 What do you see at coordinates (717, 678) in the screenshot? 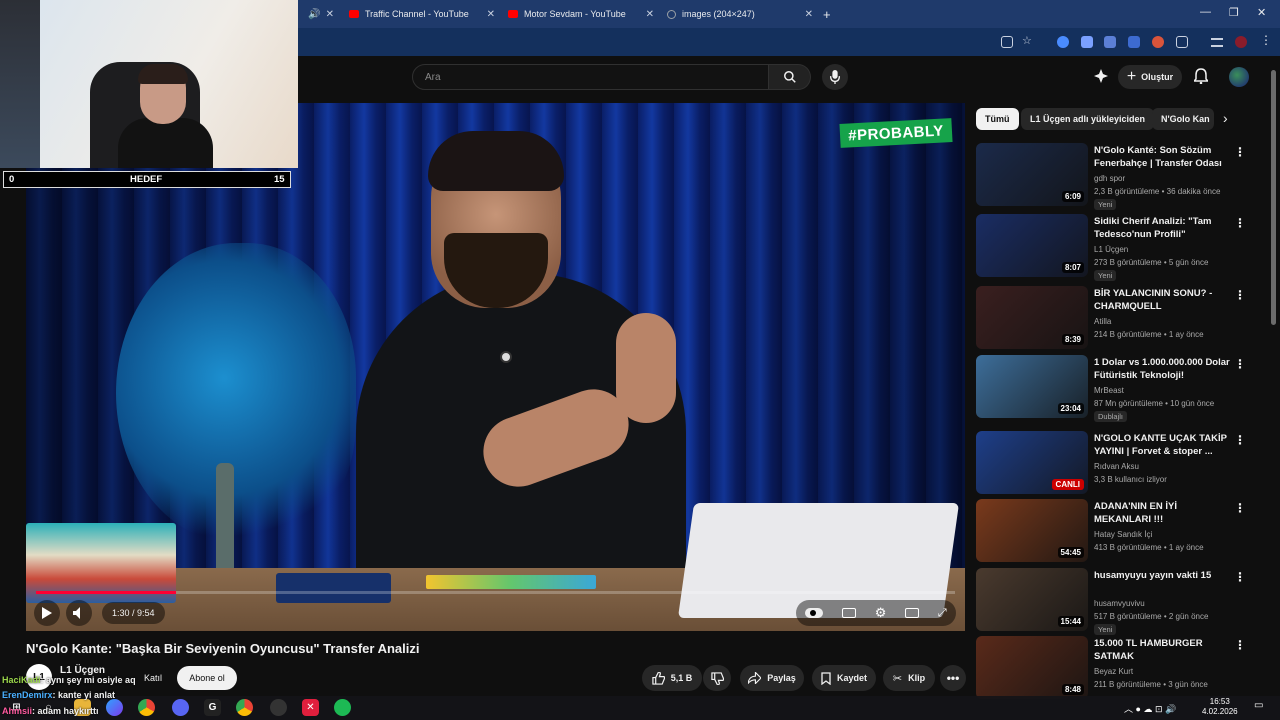
I see `dislike-button` at bounding box center [717, 678].